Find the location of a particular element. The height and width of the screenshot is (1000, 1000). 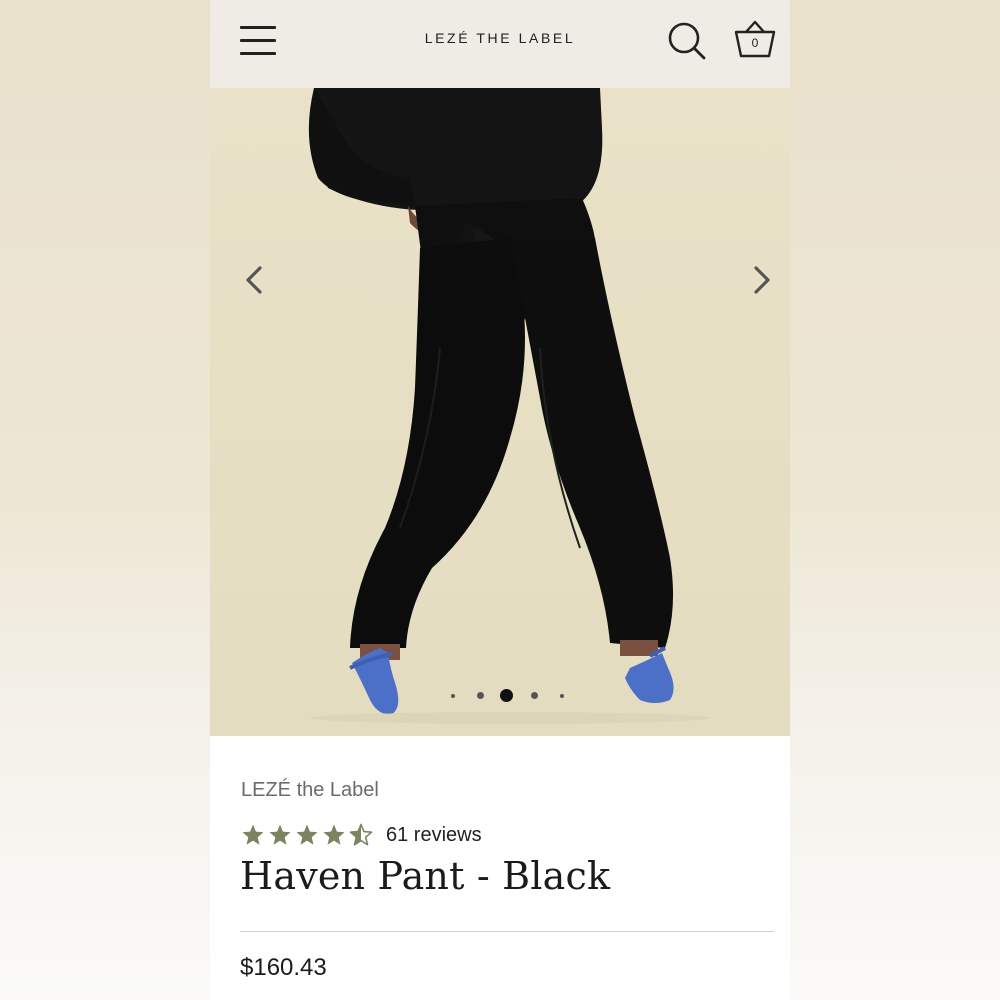

next-image-arrow is located at coordinates (761, 280).